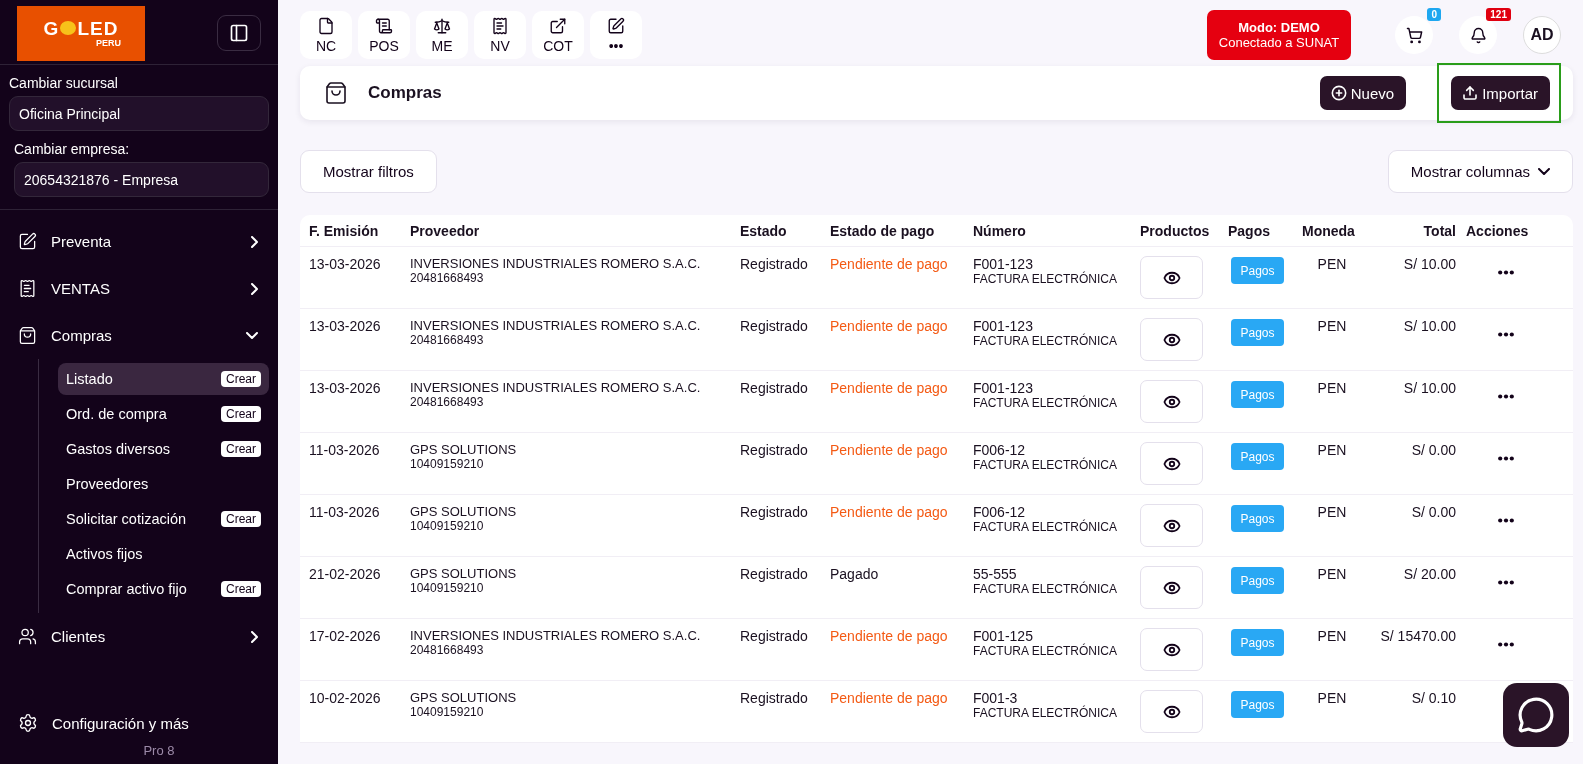 The height and width of the screenshot is (764, 1583). I want to click on shortcut-button: POS, so click(384, 35).